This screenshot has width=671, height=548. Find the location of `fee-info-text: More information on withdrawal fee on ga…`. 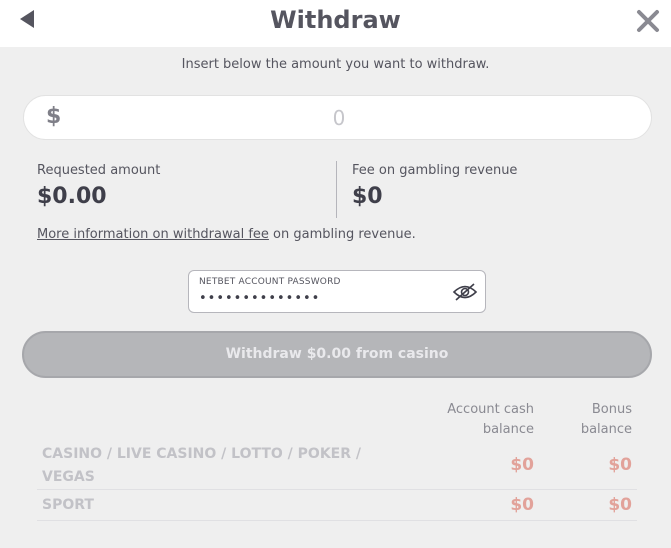

fee-info-text: More information on withdrawal fee on ga… is located at coordinates (226, 234).